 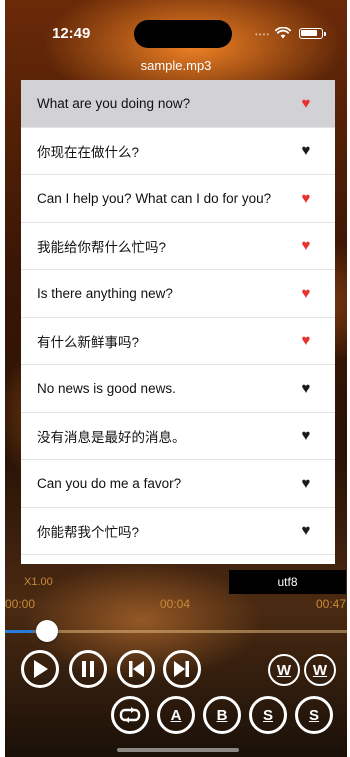 I want to click on repeat-button, so click(x=130, y=715).